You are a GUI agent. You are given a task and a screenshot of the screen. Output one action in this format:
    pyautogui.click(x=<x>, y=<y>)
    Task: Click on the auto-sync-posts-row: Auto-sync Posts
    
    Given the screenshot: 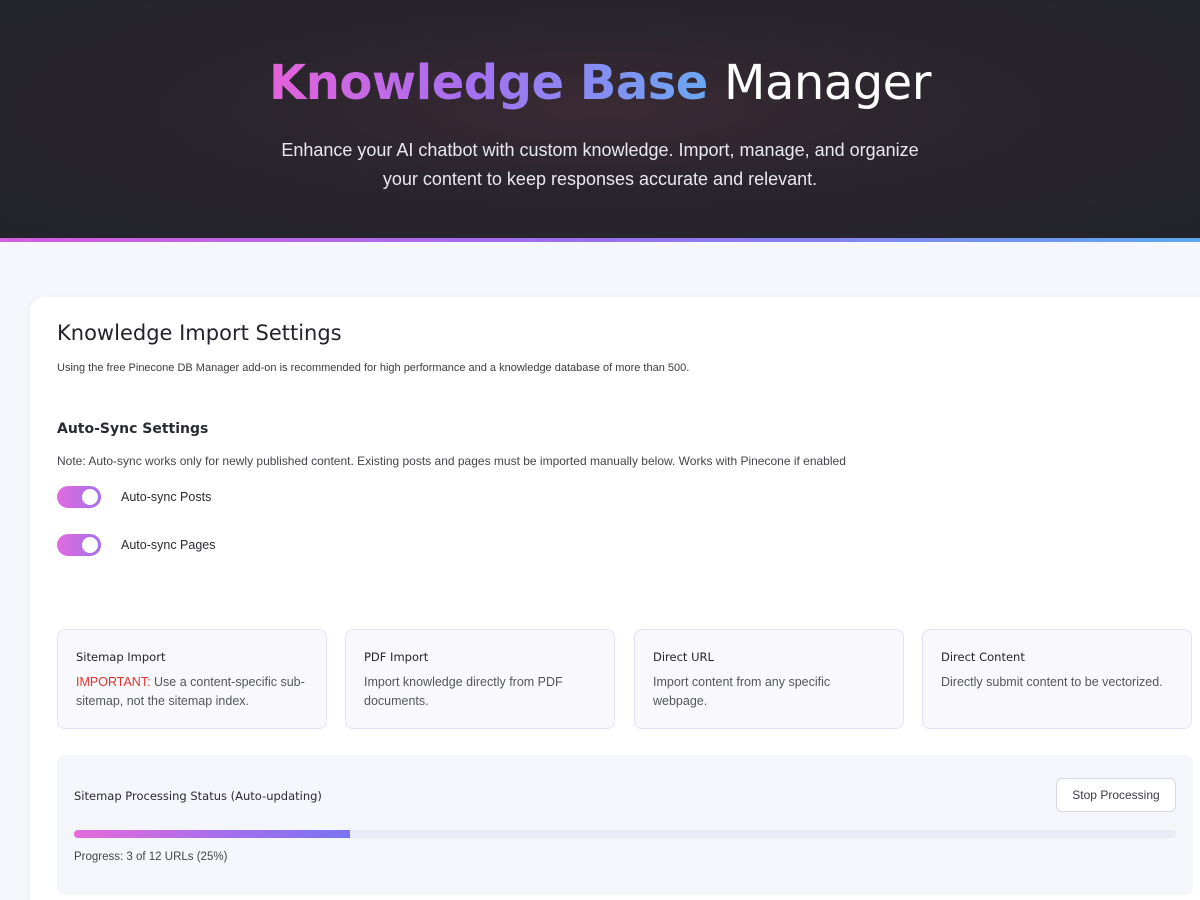 What is the action you would take?
    pyautogui.click(x=134, y=497)
    